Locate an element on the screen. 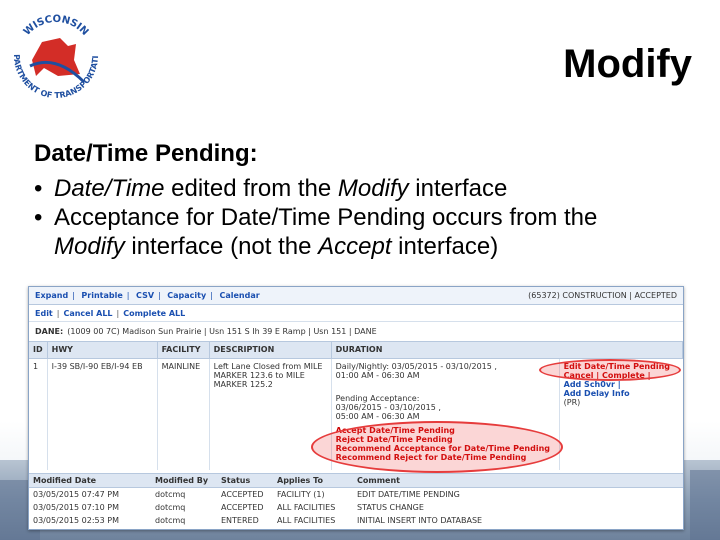 This screenshot has width=720, height=540. csv-link: CSV is located at coordinates (145, 295).